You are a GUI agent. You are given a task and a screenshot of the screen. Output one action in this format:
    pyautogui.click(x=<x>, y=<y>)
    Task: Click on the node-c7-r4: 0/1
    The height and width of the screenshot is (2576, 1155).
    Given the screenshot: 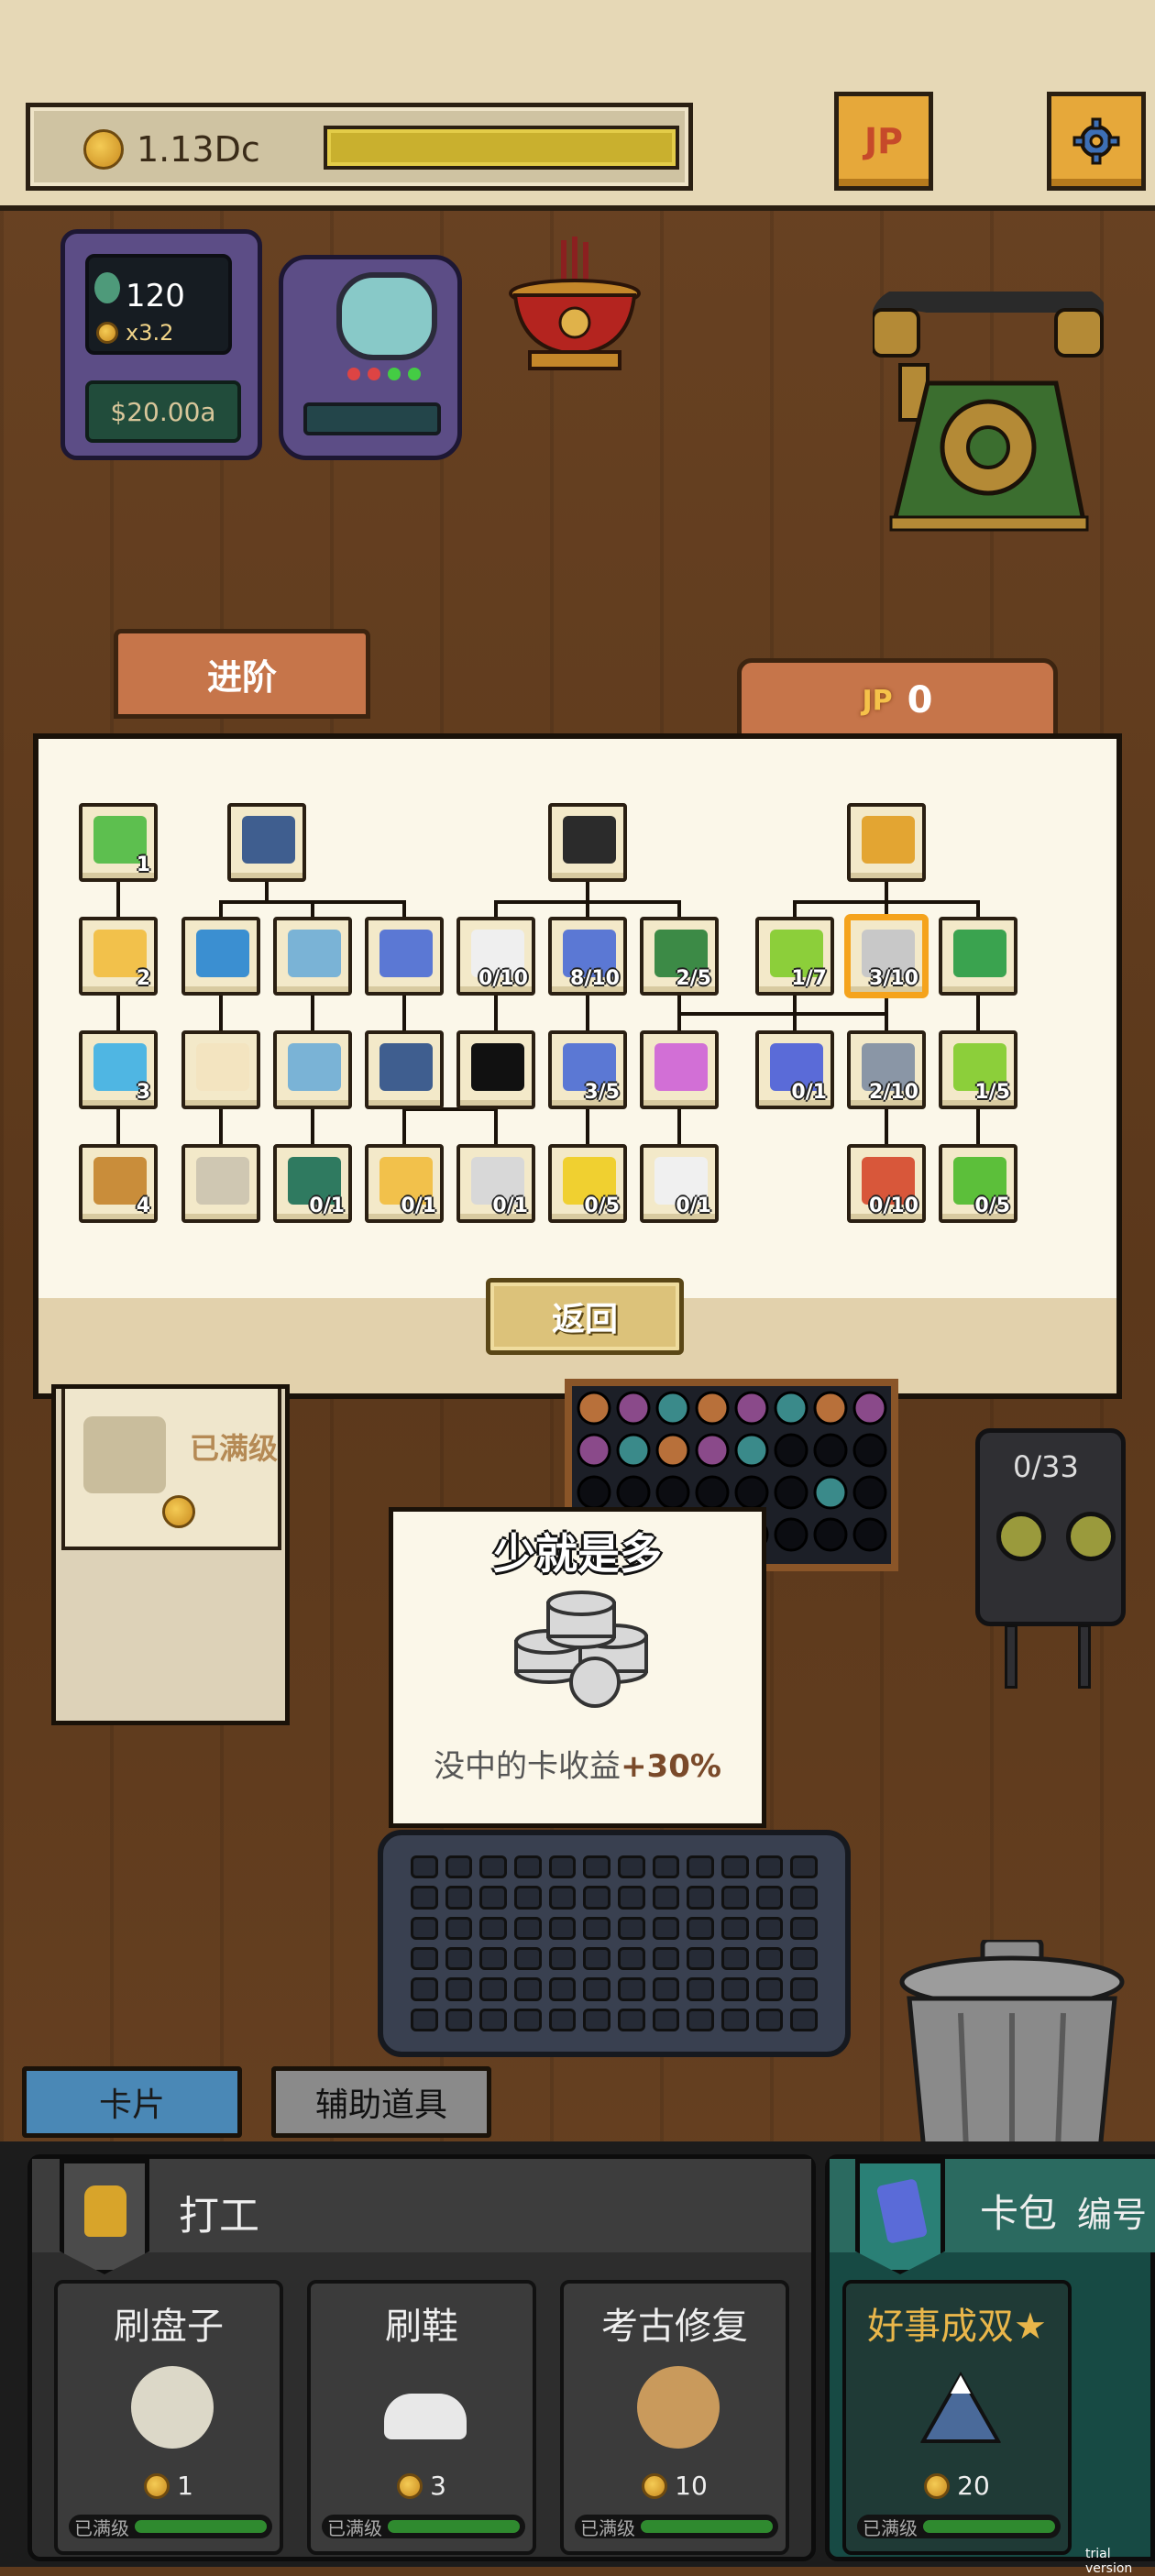 What is the action you would take?
    pyautogui.click(x=679, y=1183)
    